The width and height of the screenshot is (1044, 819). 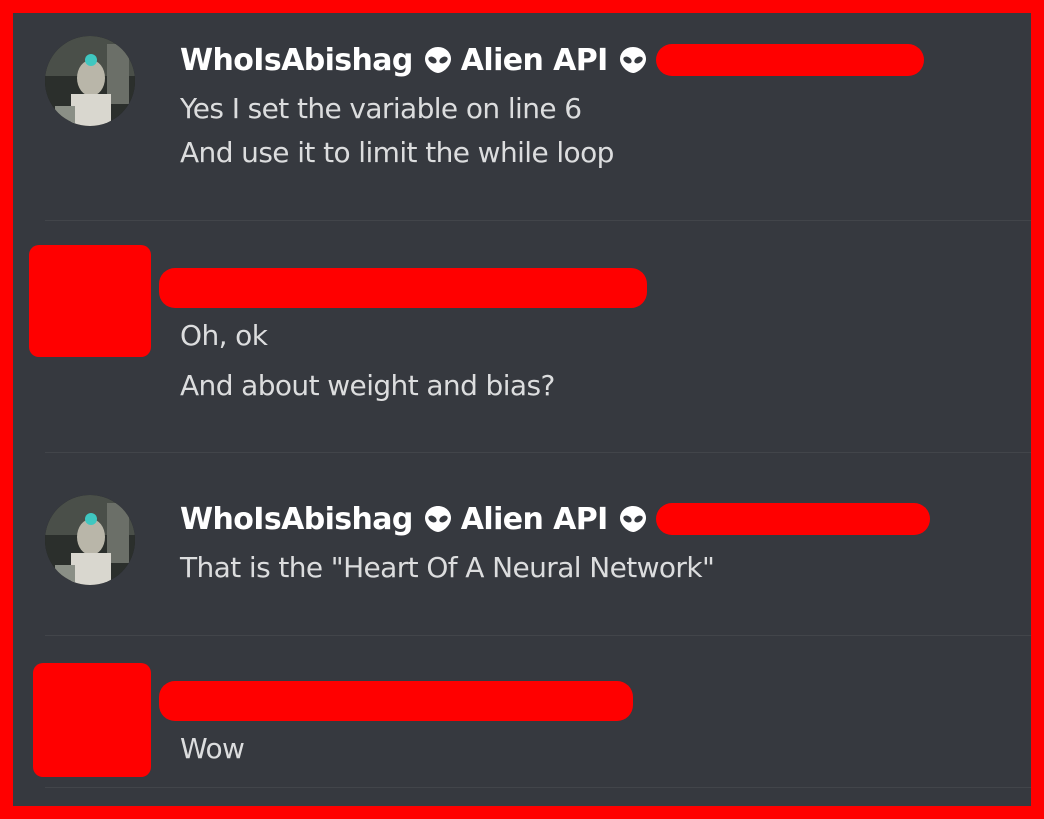 I want to click on message-text: And about weight and bias?, so click(x=367, y=385).